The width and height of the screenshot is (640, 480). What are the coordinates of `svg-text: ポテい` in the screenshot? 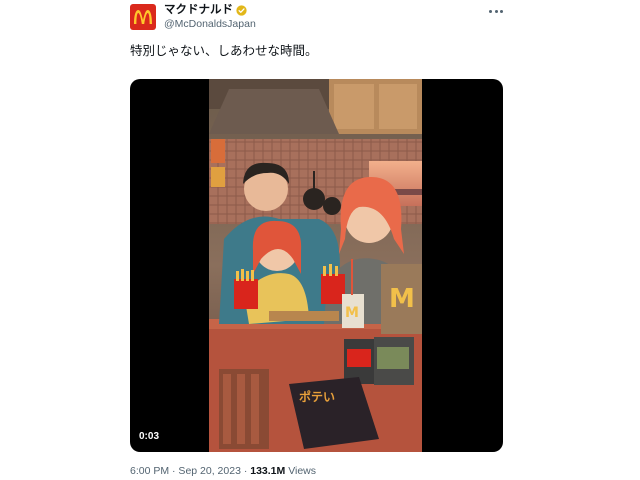 It's located at (317, 396).